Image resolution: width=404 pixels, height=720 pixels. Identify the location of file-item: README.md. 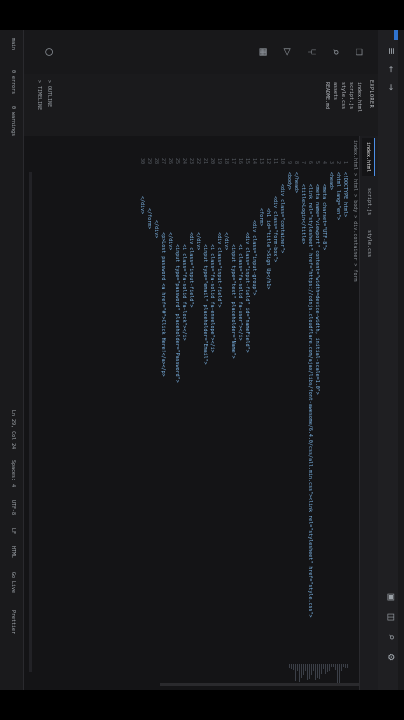
(327, 95).